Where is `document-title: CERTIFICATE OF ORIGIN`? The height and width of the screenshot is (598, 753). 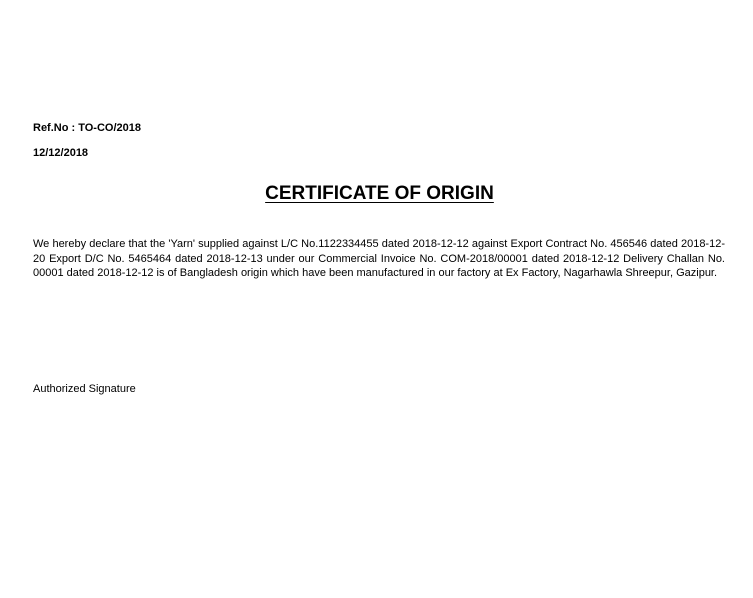
document-title: CERTIFICATE OF ORIGIN is located at coordinates (376, 194).